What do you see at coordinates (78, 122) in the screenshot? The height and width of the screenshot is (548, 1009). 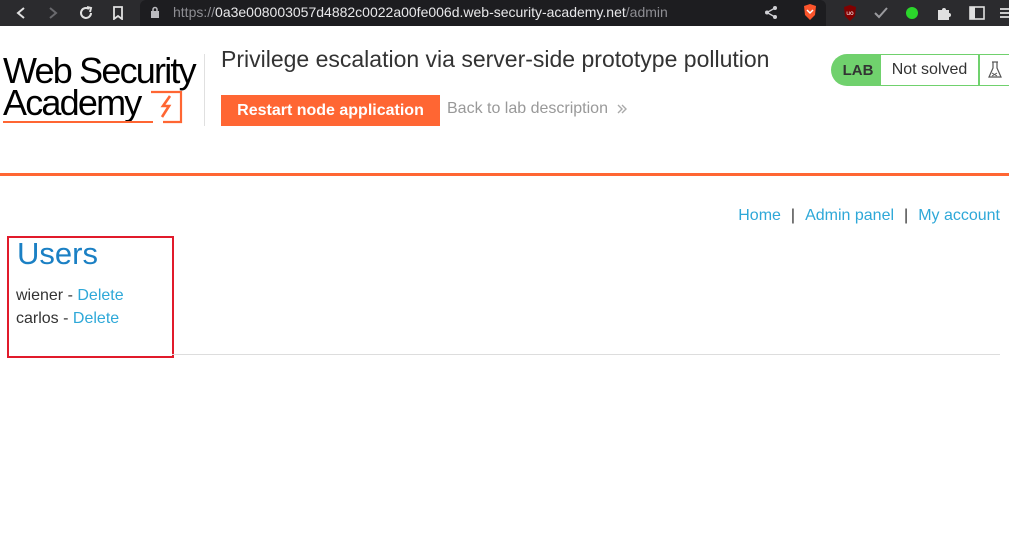 I see `logo-underline` at bounding box center [78, 122].